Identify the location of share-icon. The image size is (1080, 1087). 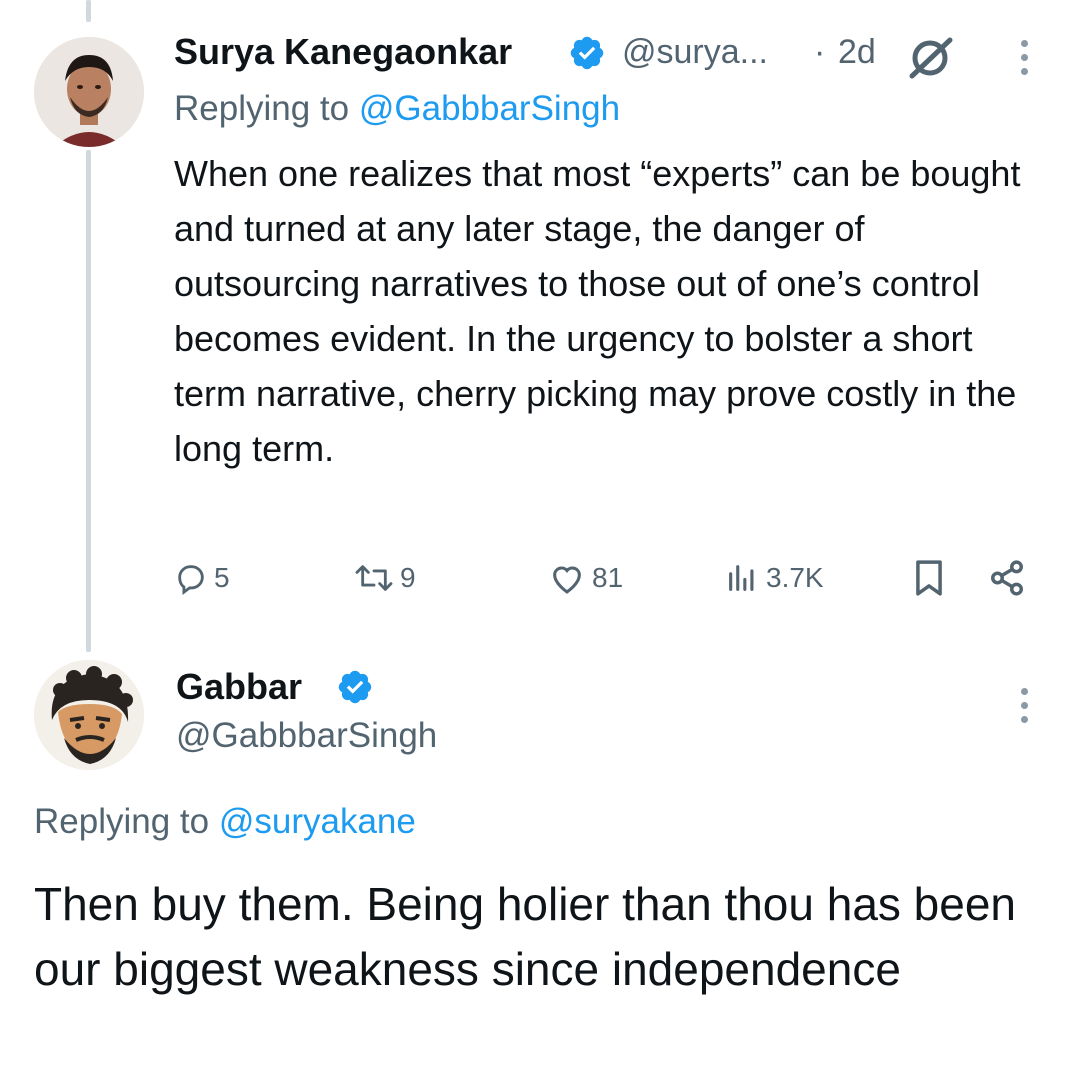
(1007, 578).